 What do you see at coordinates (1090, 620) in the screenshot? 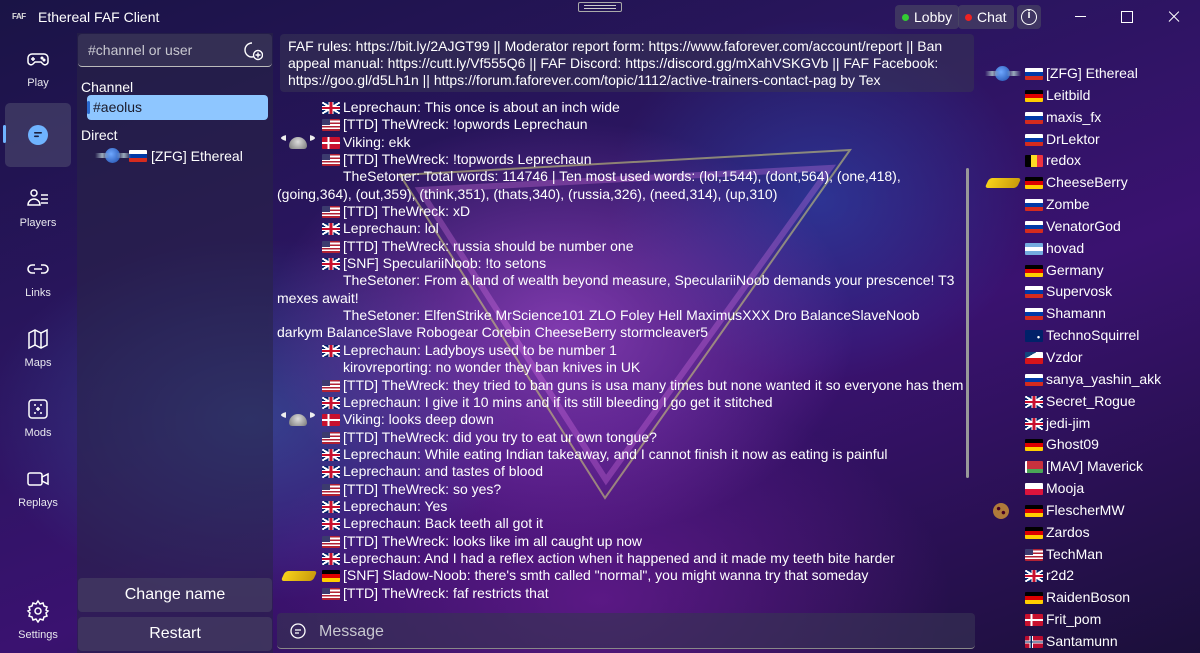
I see `user-list-item: Frit_pom` at bounding box center [1090, 620].